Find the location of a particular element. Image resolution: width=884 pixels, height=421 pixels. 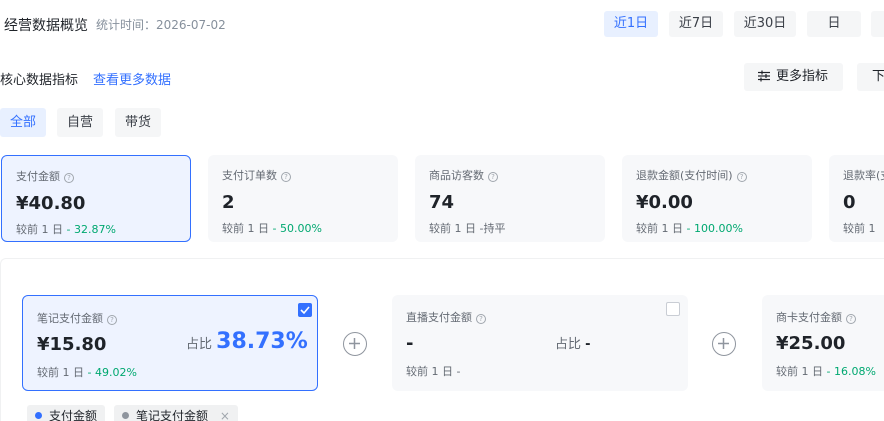

breakdown-label: 直播支付金额 is located at coordinates (439, 317).